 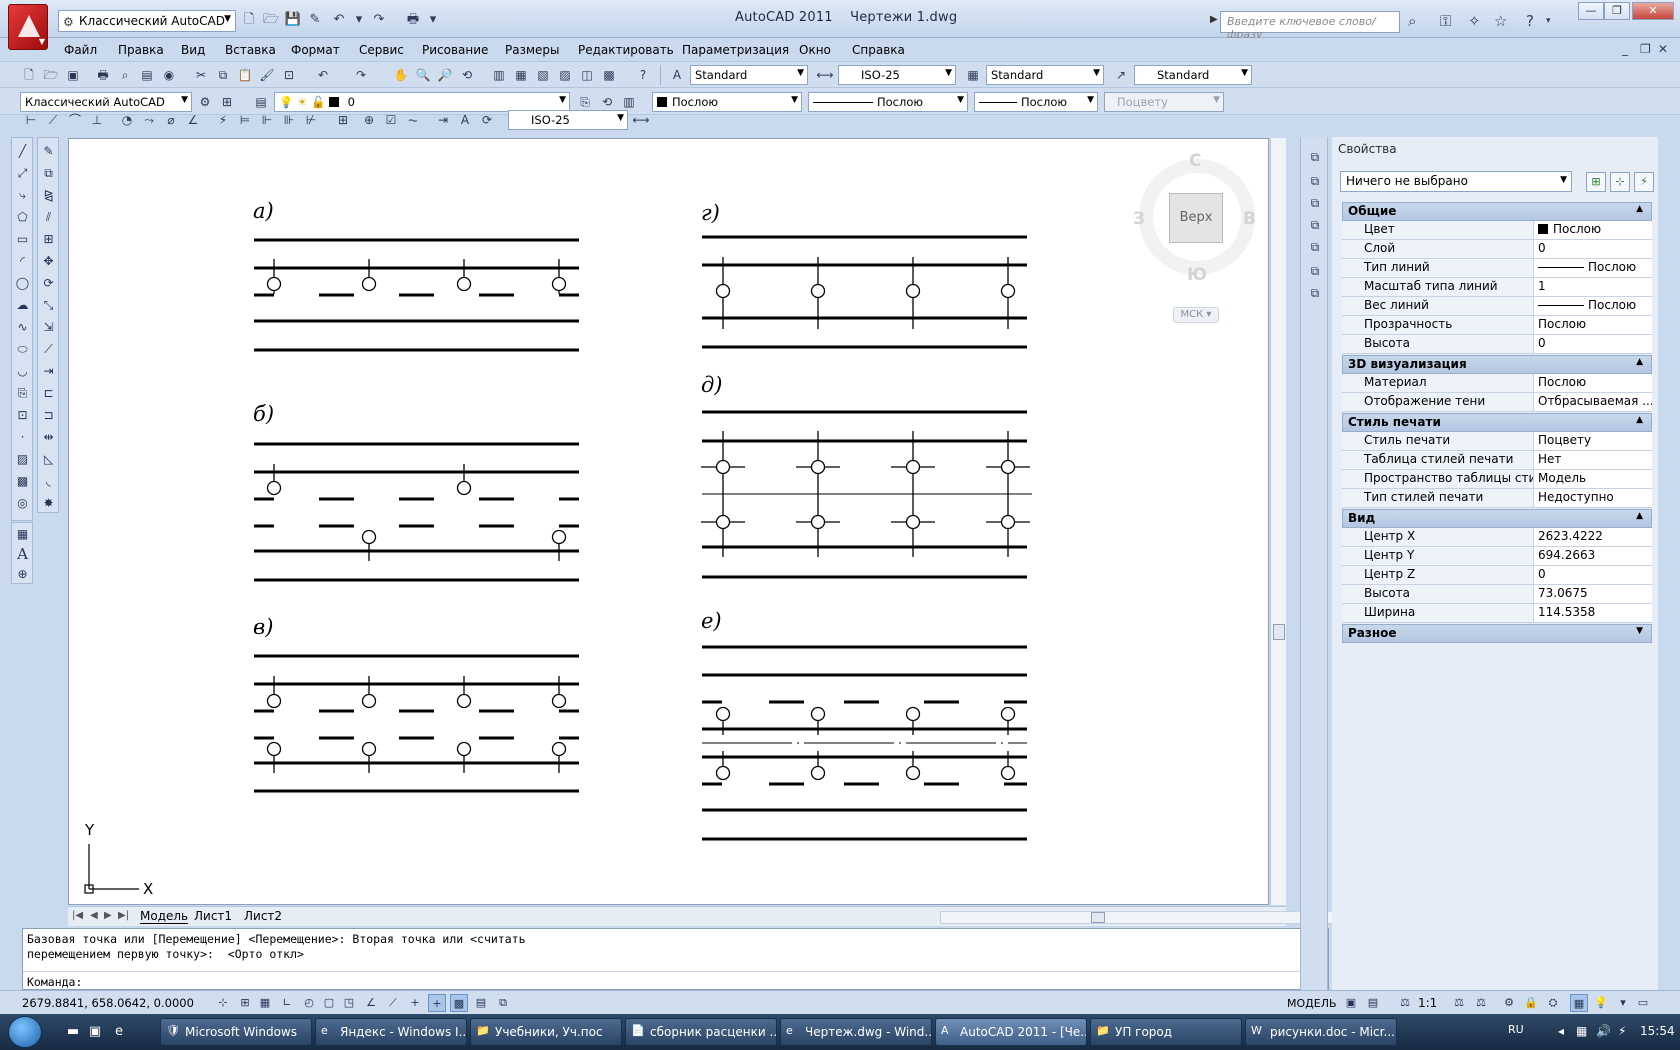 I want to click on annotation-scale-icon: ⚖, so click(x=1405, y=1003).